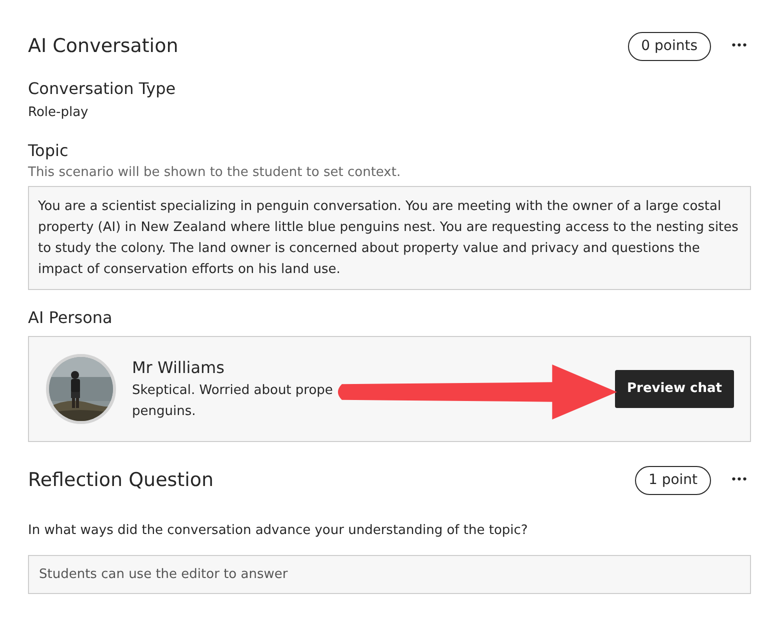 Image resolution: width=773 pixels, height=640 pixels. I want to click on question-text: In what ways did the conversation advance your understanding of the topic?, so click(278, 531).